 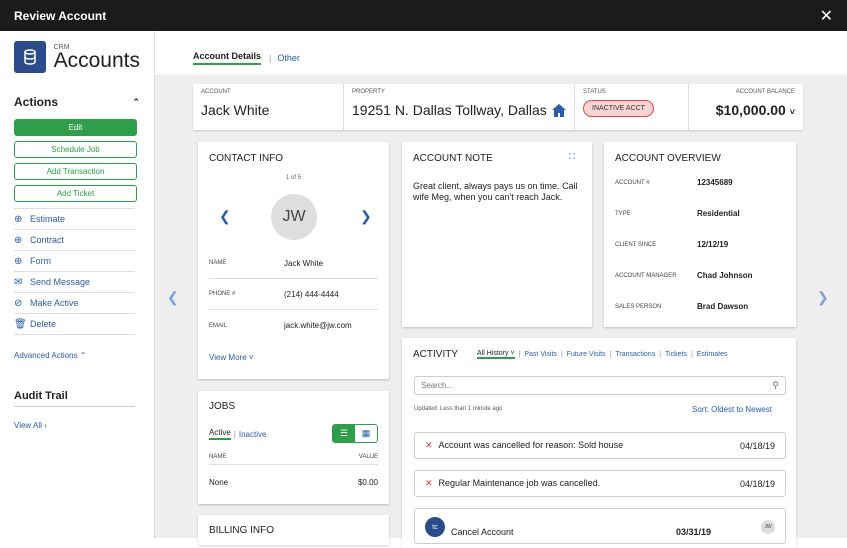 I want to click on balance-value: $10,000.00, so click(x=750, y=110).